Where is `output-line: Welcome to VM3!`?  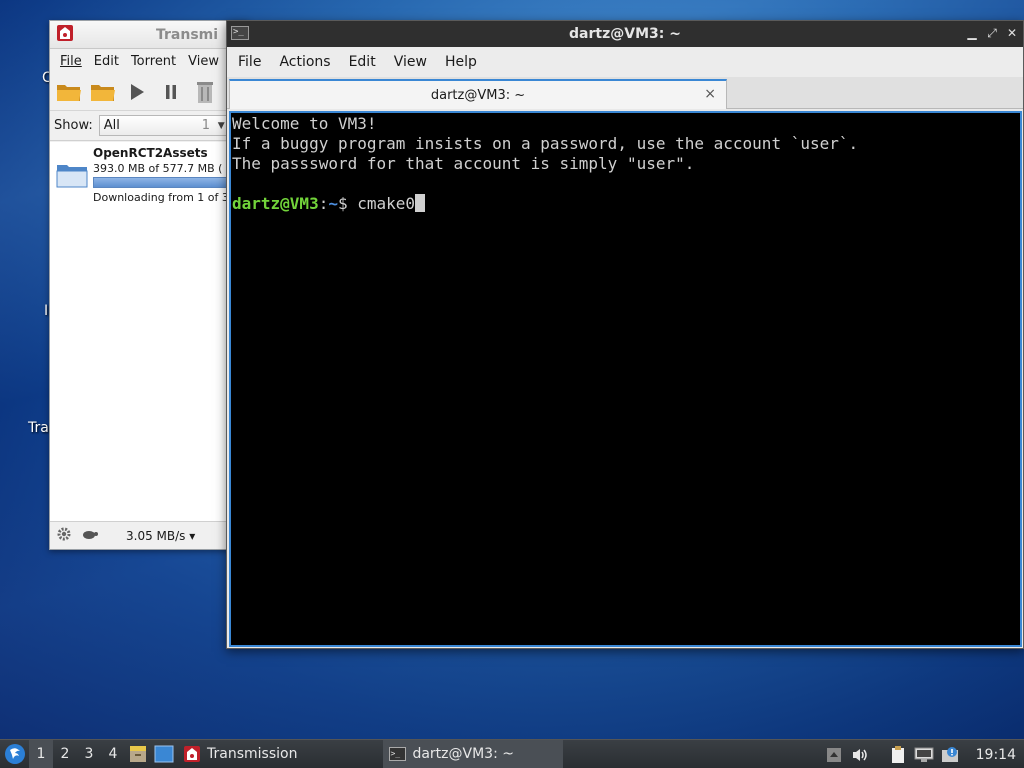
output-line: Welcome to VM3! is located at coordinates (304, 123).